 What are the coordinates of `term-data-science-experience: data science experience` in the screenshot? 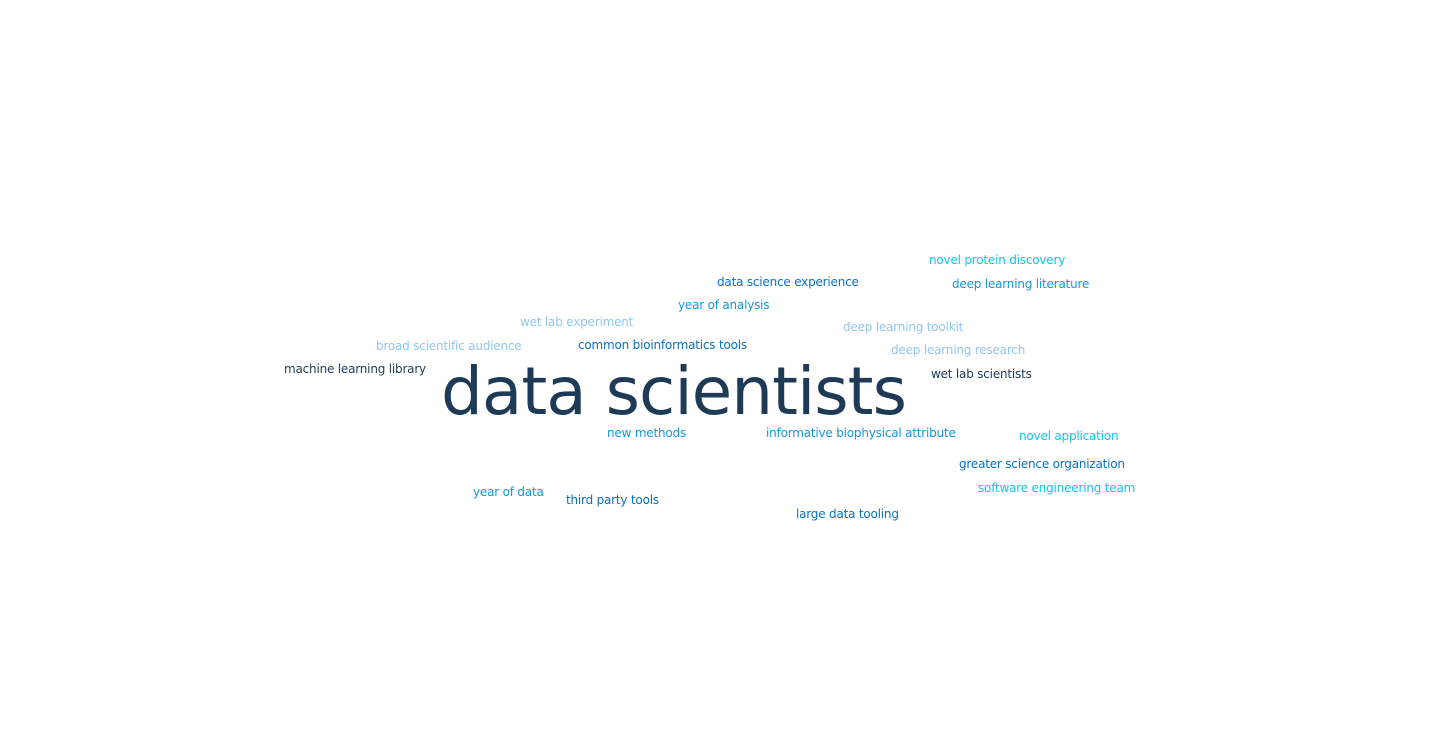 It's located at (788, 282).